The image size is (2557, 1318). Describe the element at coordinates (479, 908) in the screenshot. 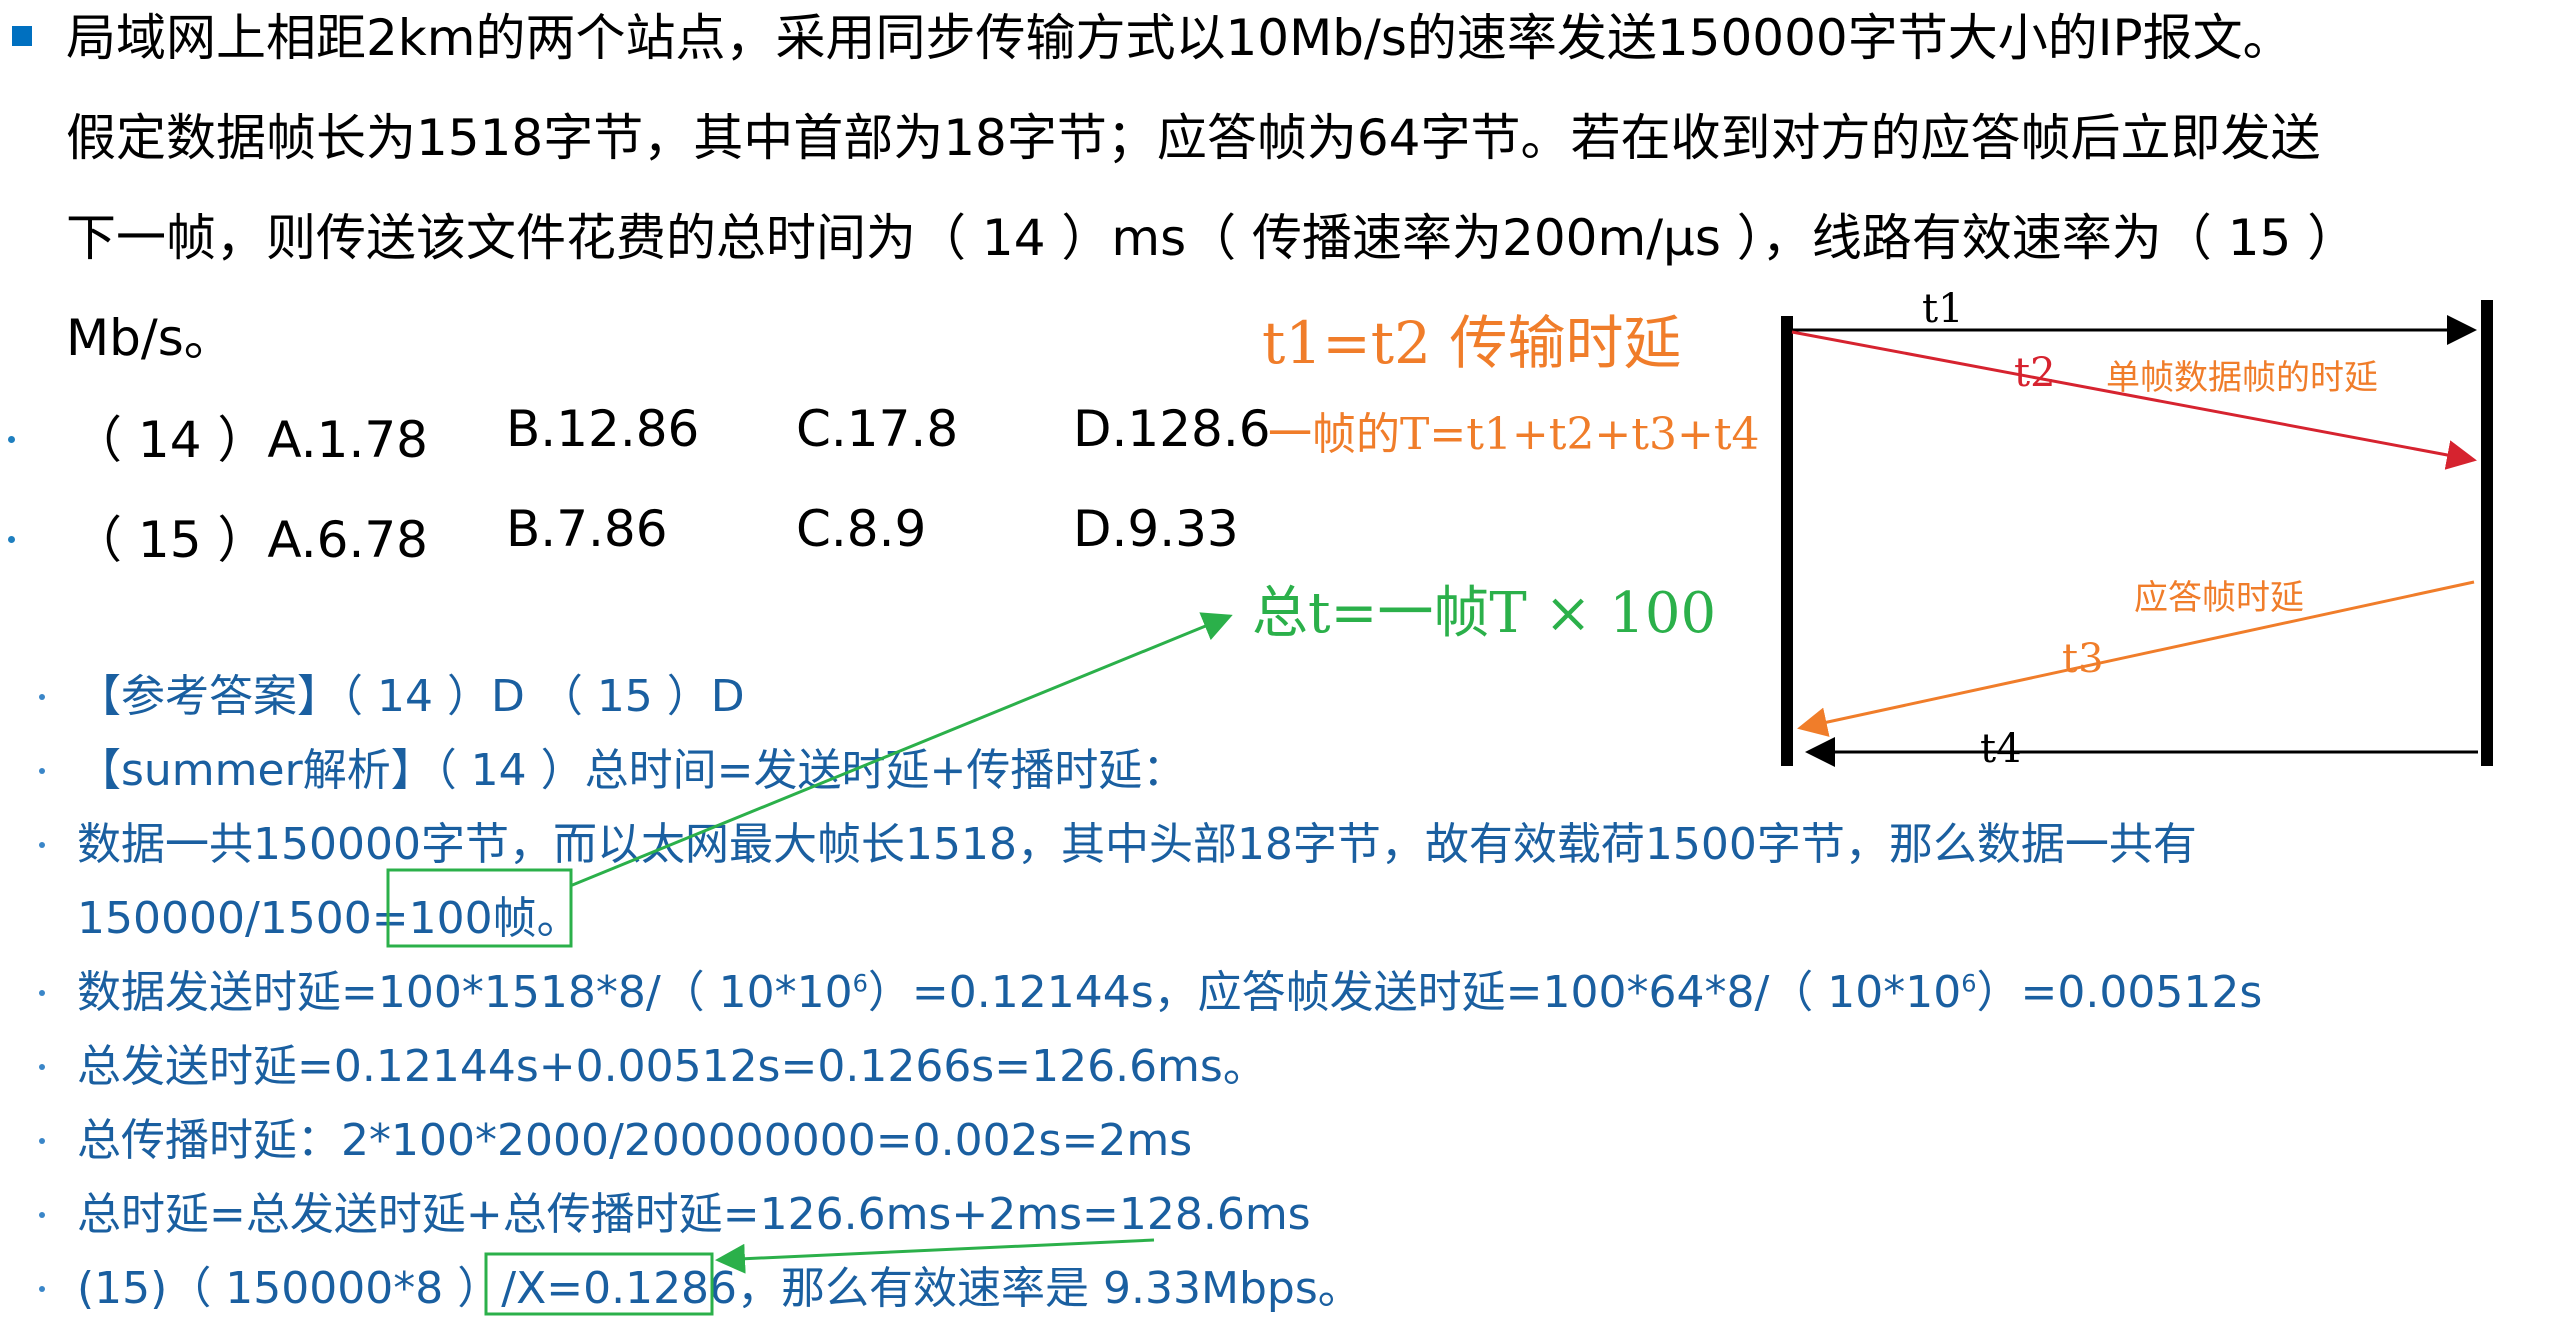

I see `highlight-box-frames` at that location.